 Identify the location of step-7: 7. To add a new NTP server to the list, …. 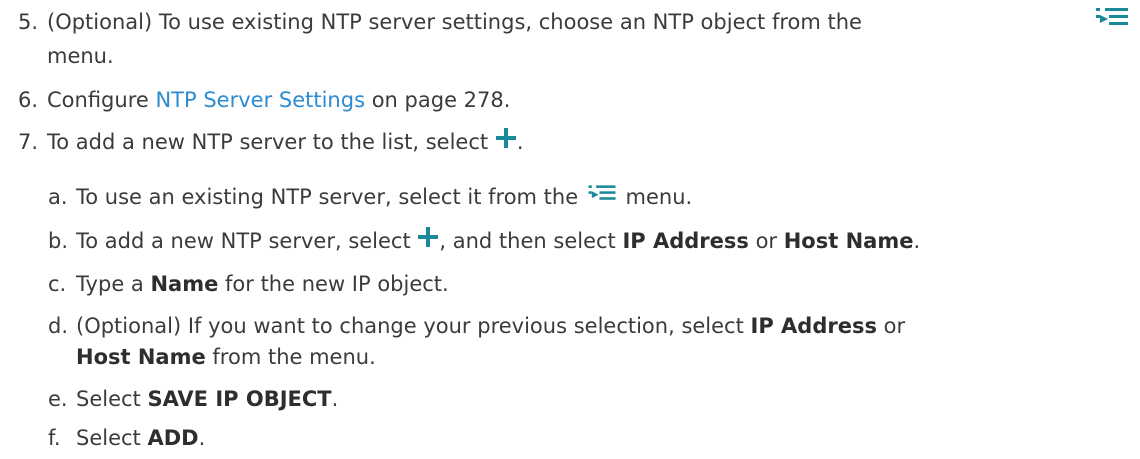
(570, 143).